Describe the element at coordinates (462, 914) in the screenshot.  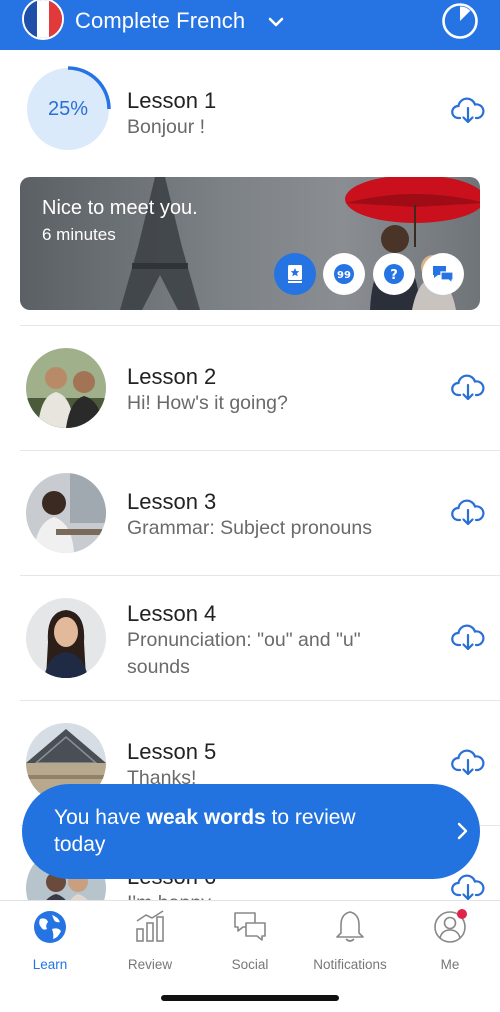
I see `notification-badge` at that location.